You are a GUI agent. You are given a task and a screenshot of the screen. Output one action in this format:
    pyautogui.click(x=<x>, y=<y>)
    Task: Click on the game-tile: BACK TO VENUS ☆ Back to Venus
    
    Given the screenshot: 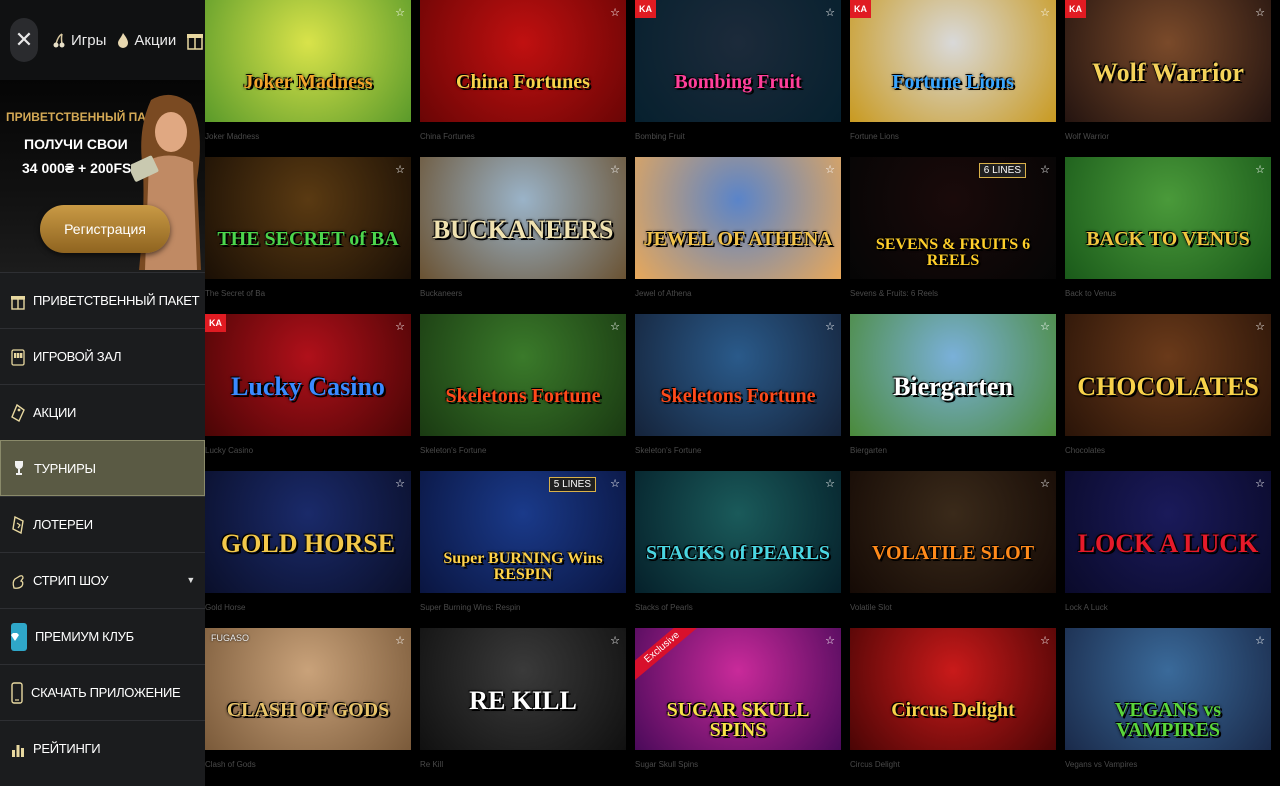 What is the action you would take?
    pyautogui.click(x=1168, y=232)
    